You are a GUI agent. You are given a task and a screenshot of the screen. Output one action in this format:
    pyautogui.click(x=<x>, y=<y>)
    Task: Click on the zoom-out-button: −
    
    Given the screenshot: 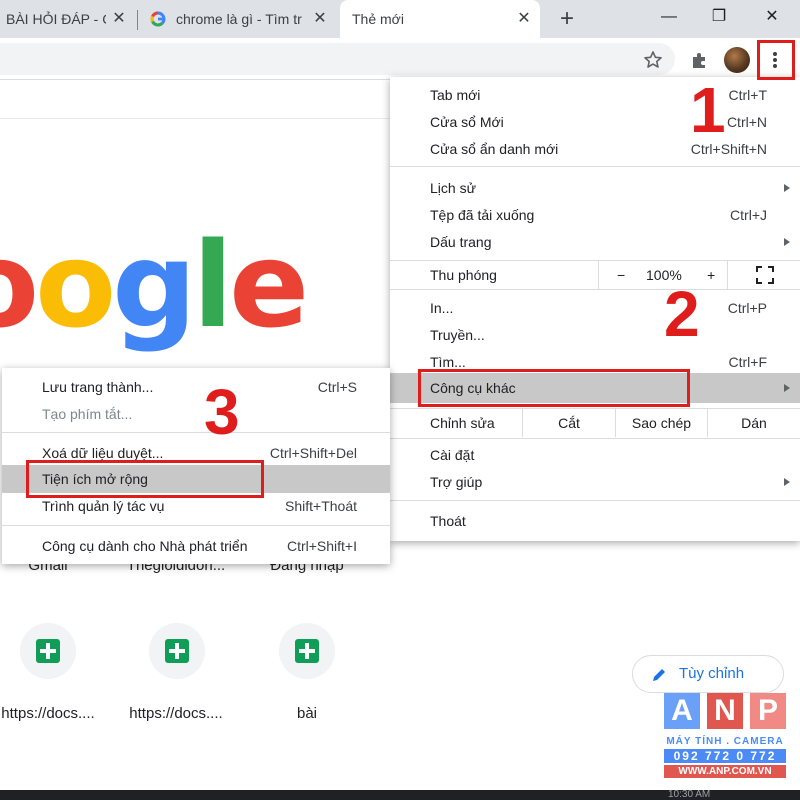 What is the action you would take?
    pyautogui.click(x=621, y=275)
    